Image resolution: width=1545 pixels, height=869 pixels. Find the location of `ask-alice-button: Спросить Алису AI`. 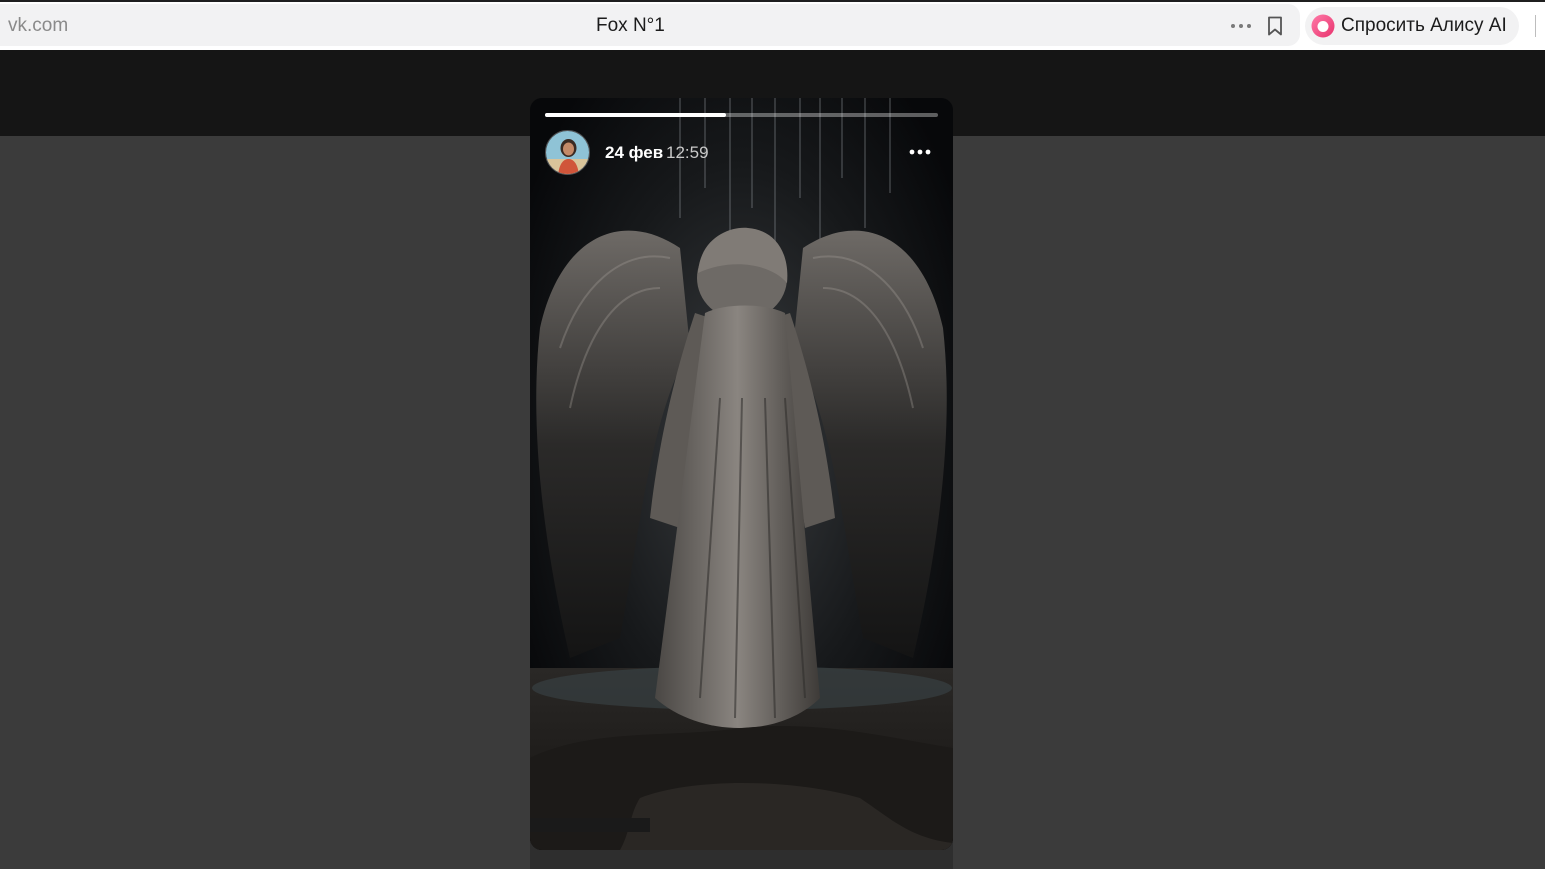

ask-alice-button: Спросить Алису AI is located at coordinates (1412, 26).